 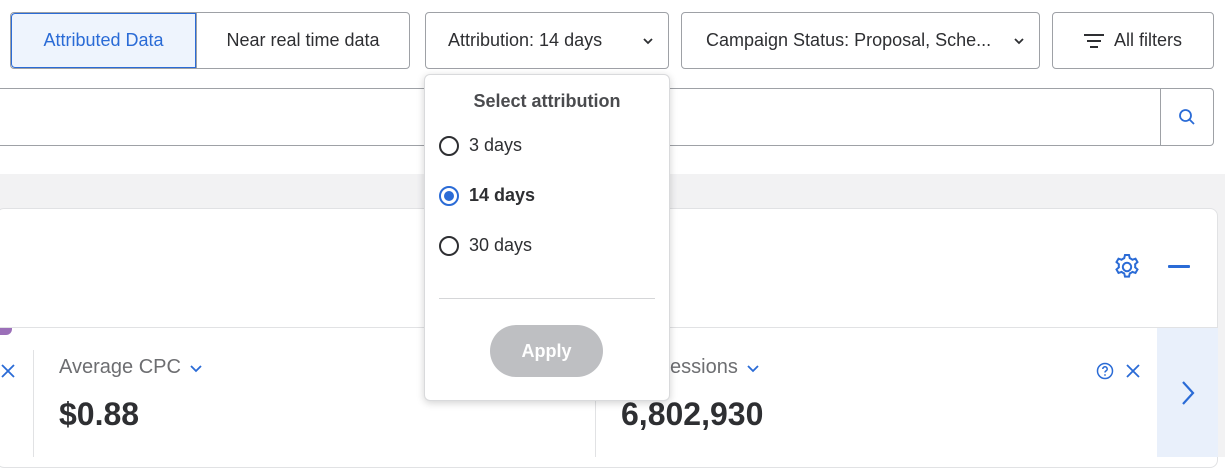 I want to click on metric-separator, so click(x=33, y=403).